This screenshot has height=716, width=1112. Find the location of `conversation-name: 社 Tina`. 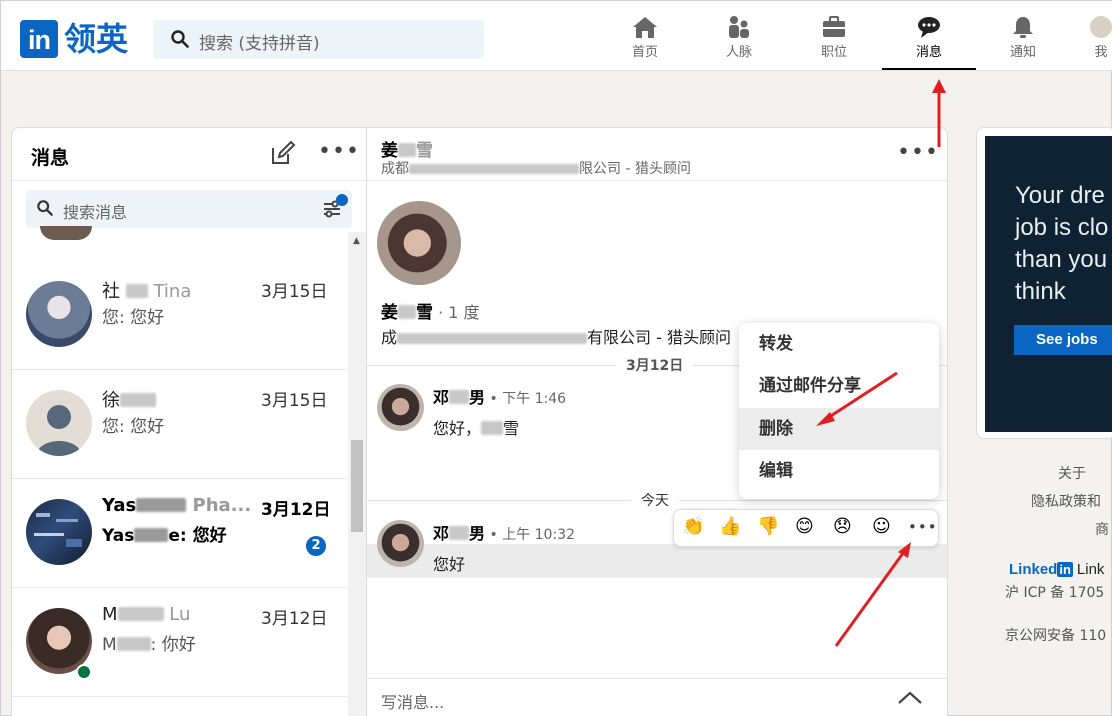

conversation-name: 社 Tina is located at coordinates (147, 291).